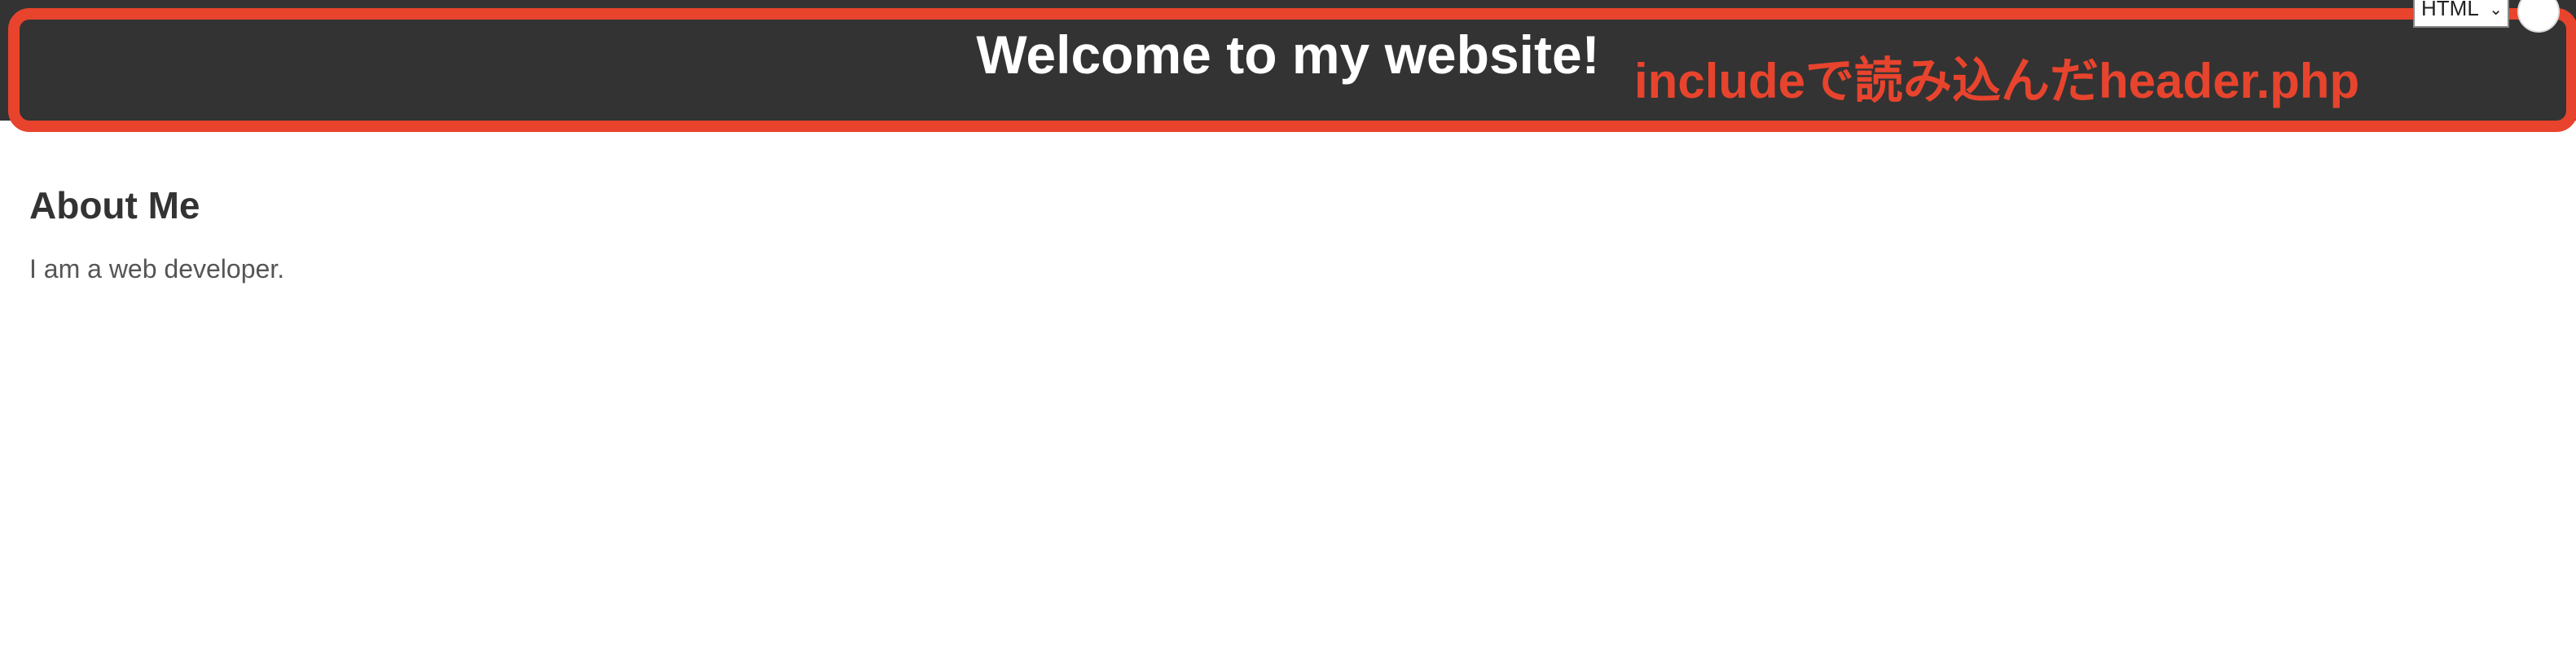 Image resolution: width=2576 pixels, height=655 pixels. Describe the element at coordinates (2450, 10) in the screenshot. I see `language-select-value: HTML` at that location.